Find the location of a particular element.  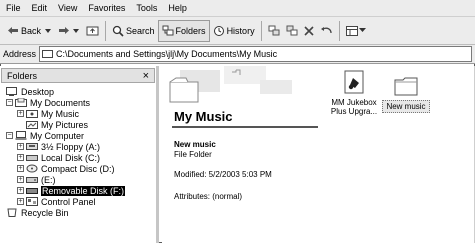

folders-pane-header: Folders × is located at coordinates (78, 75).